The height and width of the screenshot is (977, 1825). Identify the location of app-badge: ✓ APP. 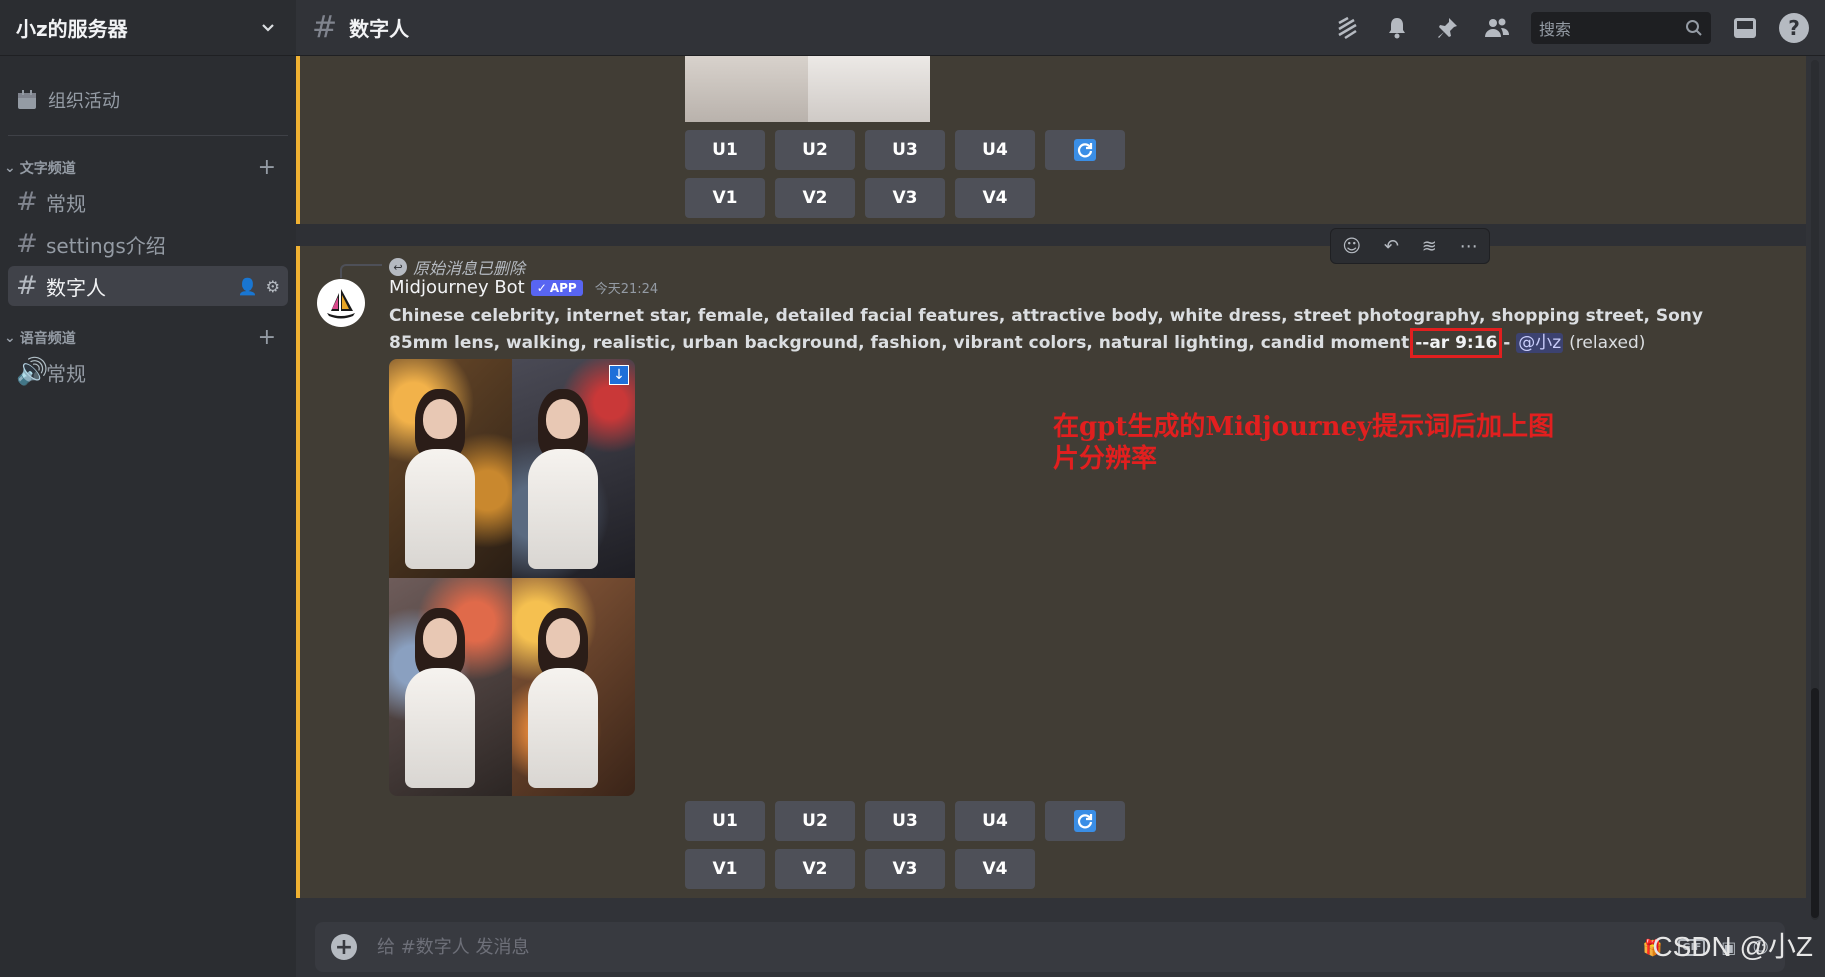
(556, 287).